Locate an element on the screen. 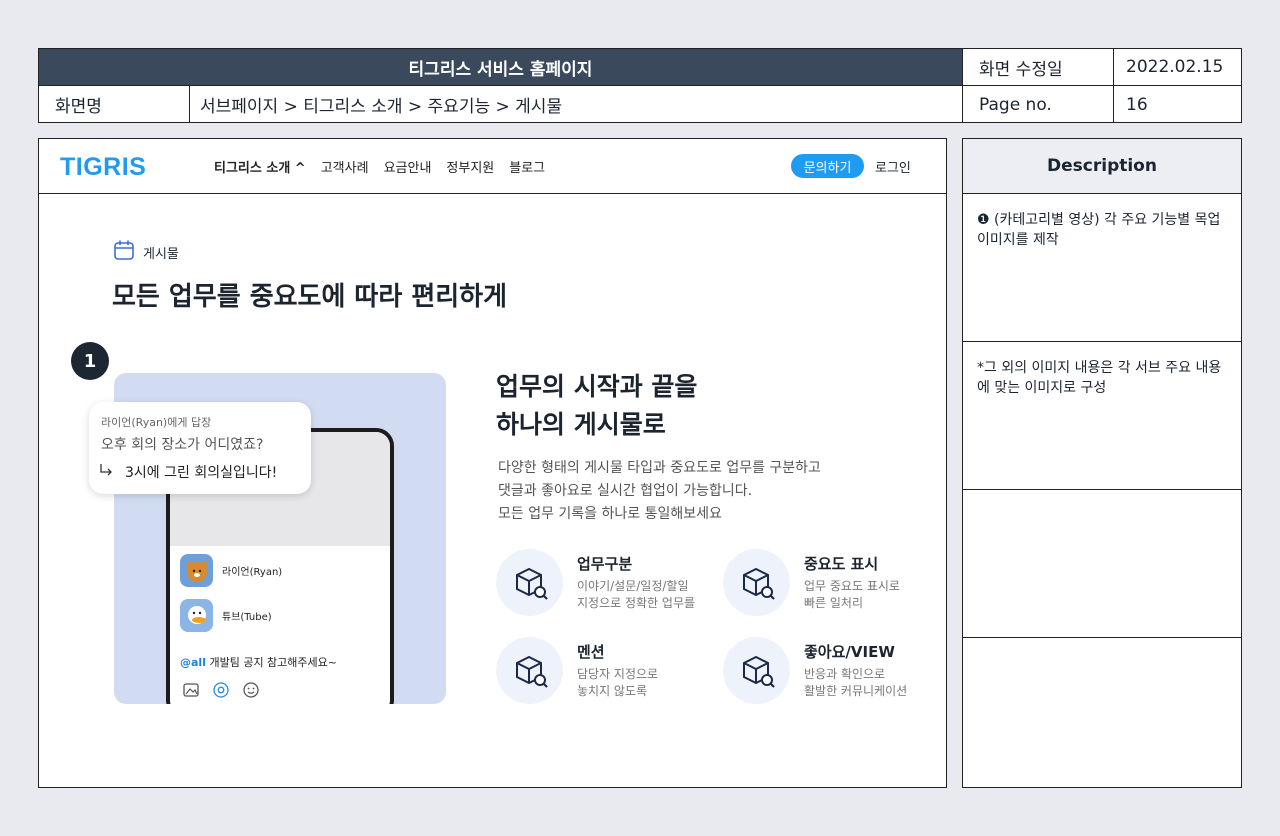 The image size is (1280, 836). screen-name-label: 화면명 is located at coordinates (114, 104).